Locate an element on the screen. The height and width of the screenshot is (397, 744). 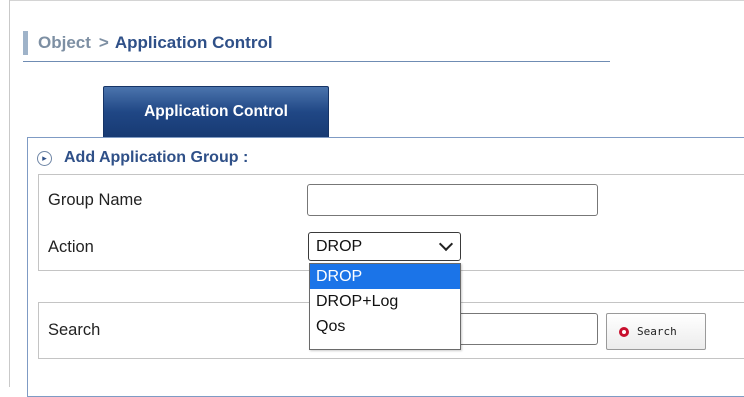
breadcrumb-root: Object is located at coordinates (64, 43).